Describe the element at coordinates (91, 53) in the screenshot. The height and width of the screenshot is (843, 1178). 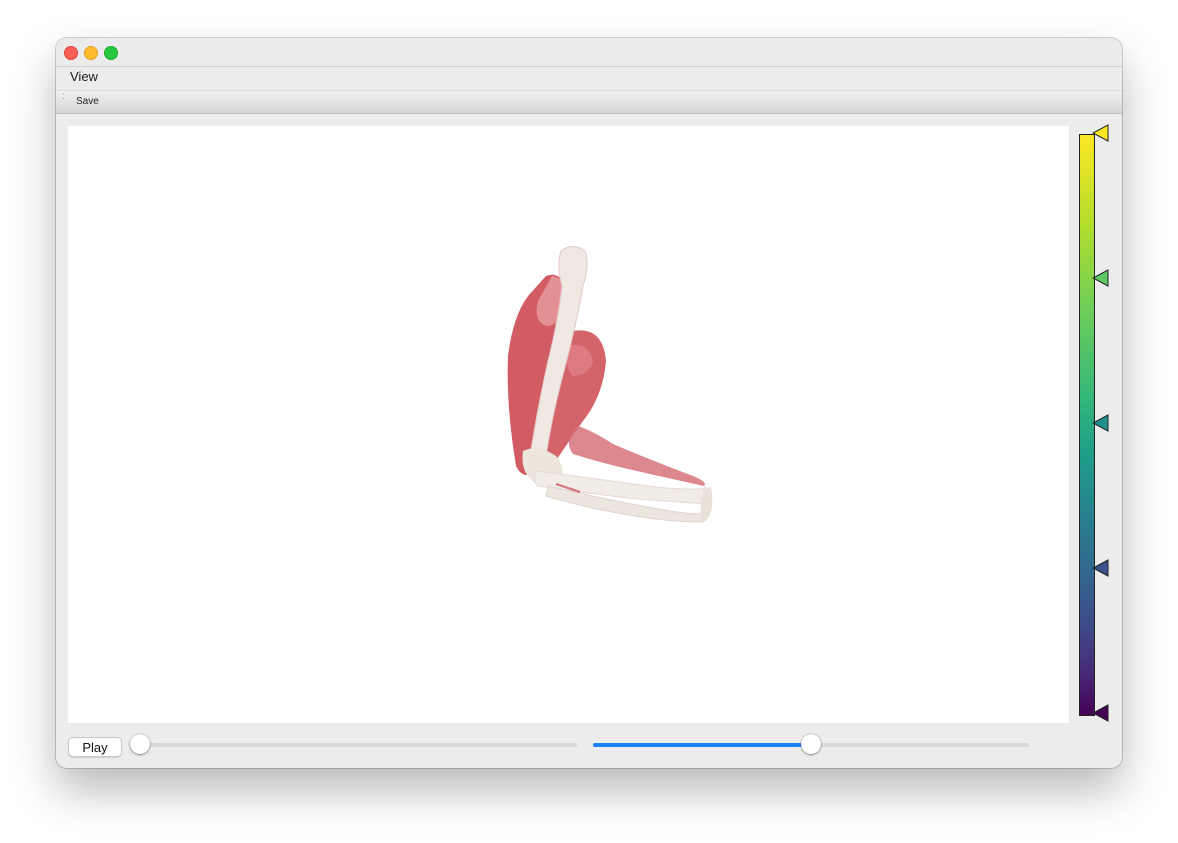
I see `minimize-button` at that location.